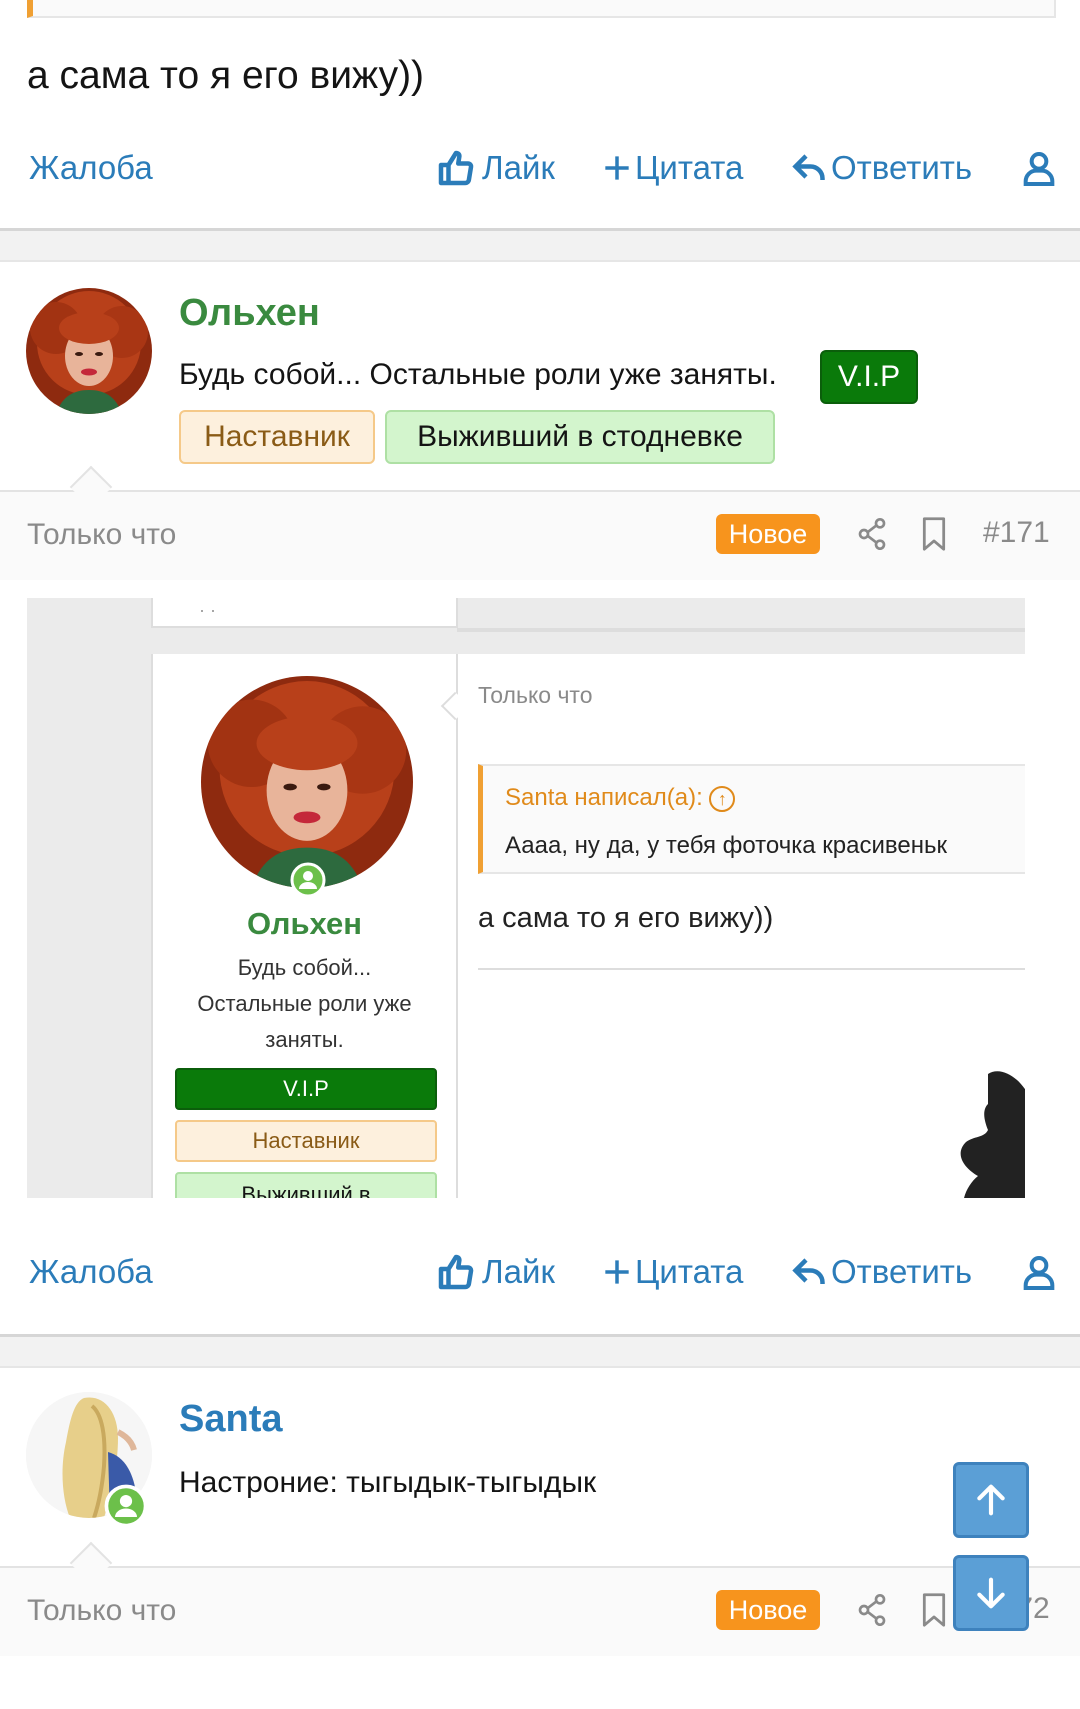  I want to click on post-meta-bar: Только что Новое #172, so click(540, 1611).